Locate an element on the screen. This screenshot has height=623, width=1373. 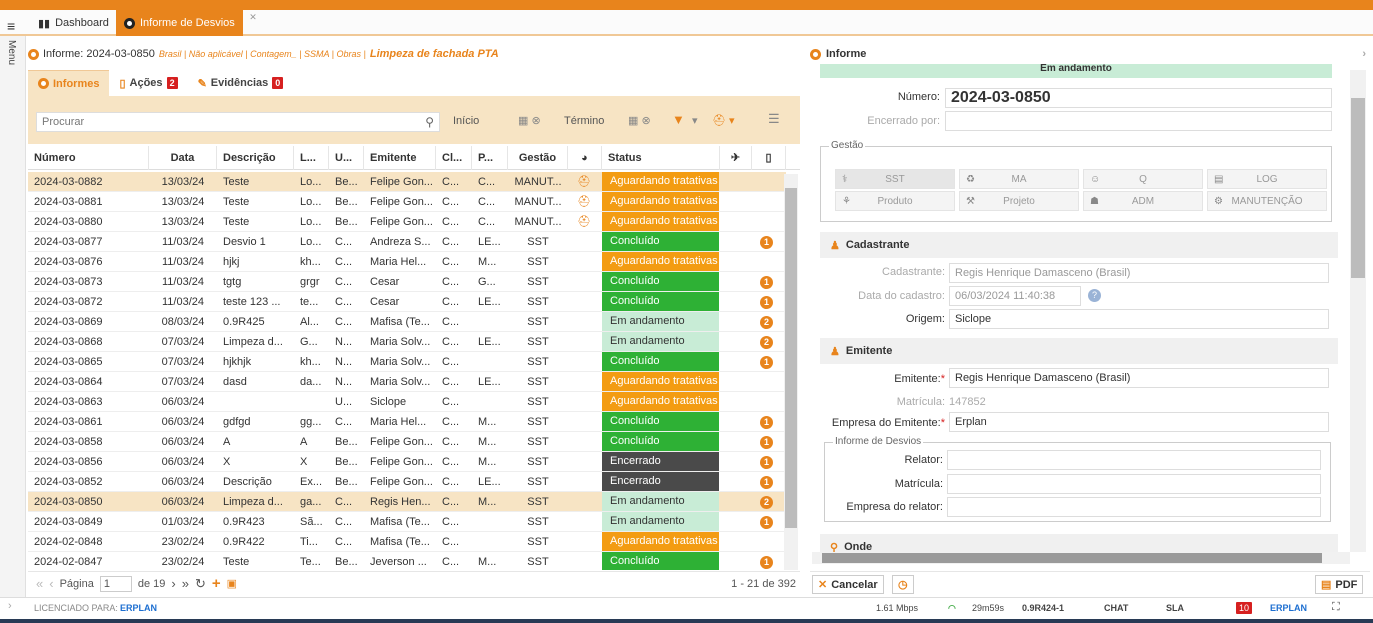
encerrado-field is located at coordinates (1138, 121).